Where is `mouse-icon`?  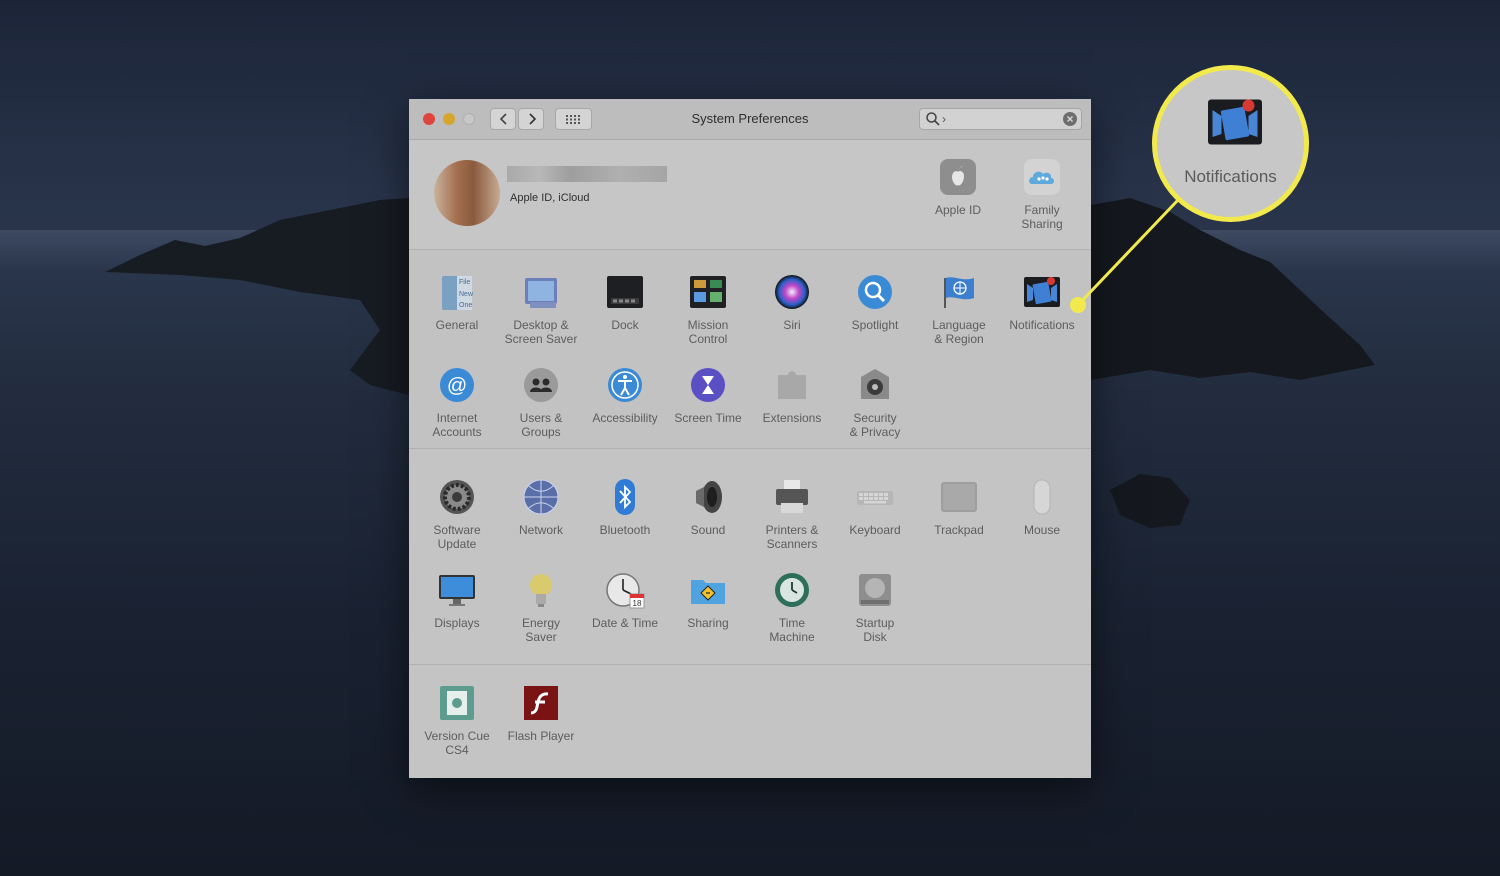
mouse-icon is located at coordinates (1042, 497).